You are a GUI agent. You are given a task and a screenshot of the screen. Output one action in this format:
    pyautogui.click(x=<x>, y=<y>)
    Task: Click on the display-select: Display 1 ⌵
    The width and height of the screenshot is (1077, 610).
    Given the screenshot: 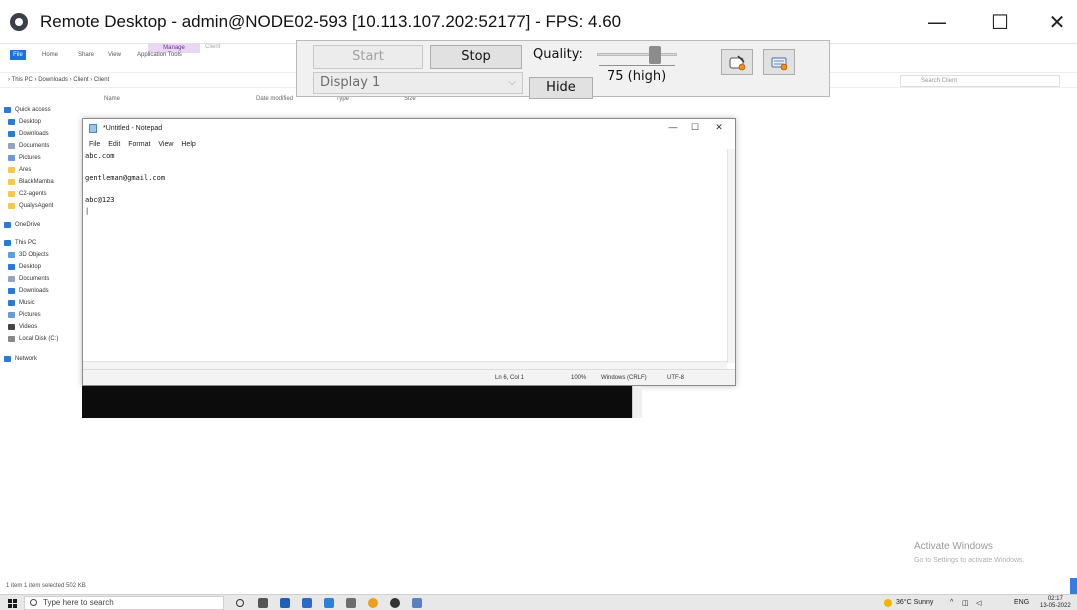 What is the action you would take?
    pyautogui.click(x=418, y=83)
    